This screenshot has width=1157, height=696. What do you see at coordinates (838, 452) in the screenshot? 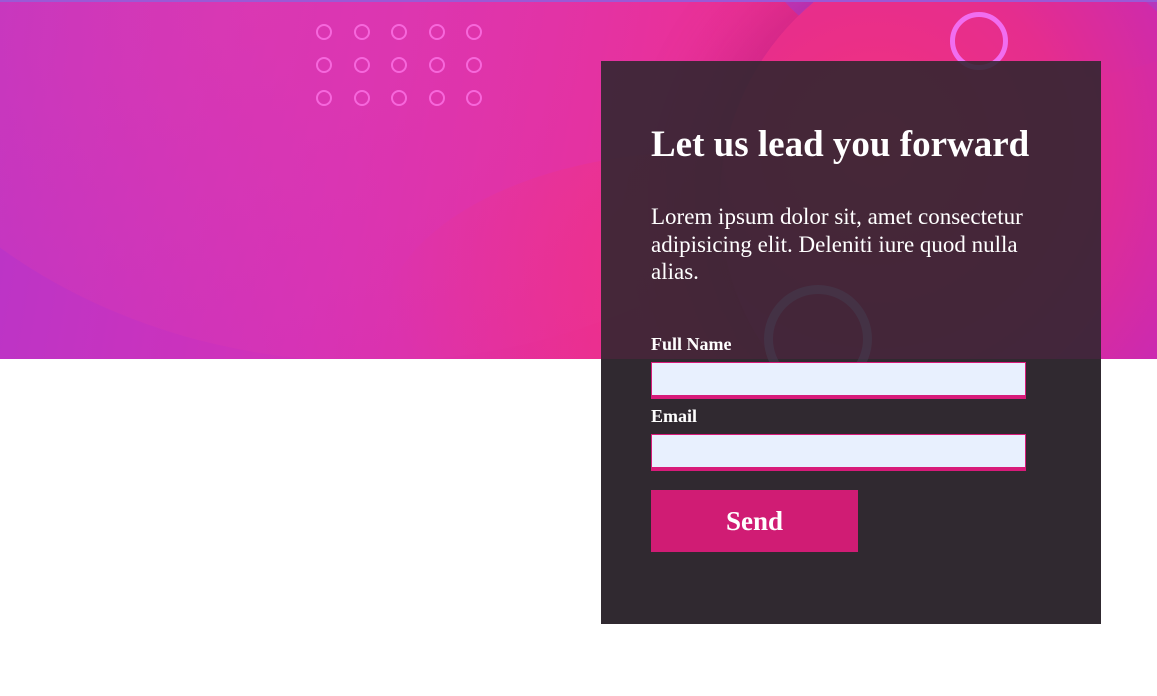
I see `email-input` at bounding box center [838, 452].